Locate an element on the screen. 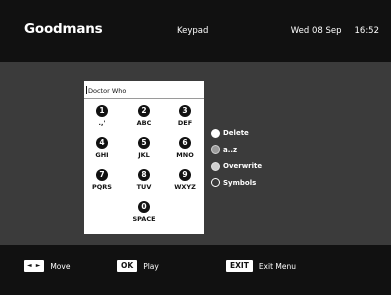  time-label: 16:52 is located at coordinates (367, 31).